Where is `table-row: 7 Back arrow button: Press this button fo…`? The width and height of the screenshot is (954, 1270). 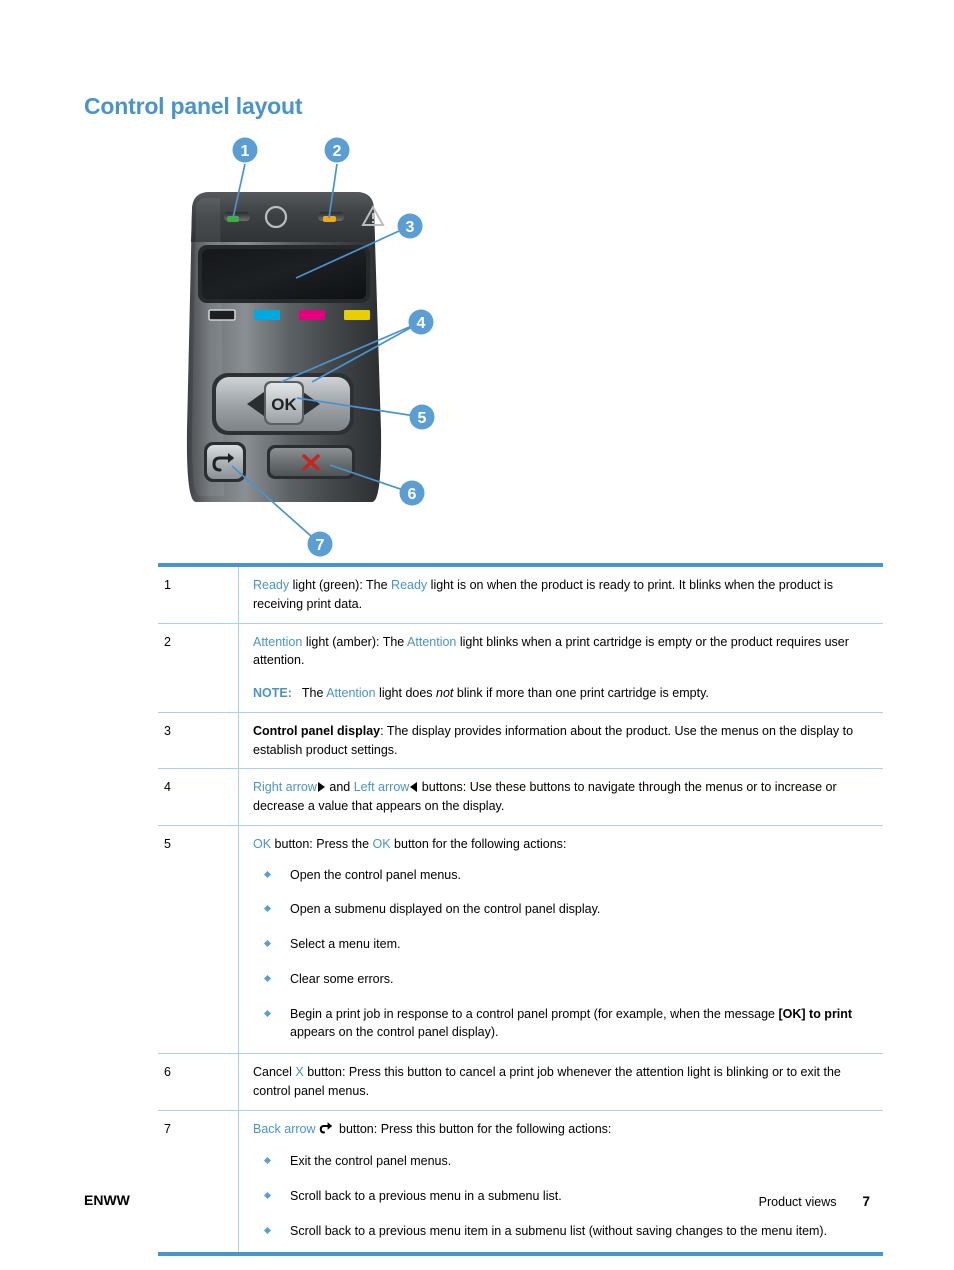
table-row: 7 Back arrow button: Press this button fo… is located at coordinates (520, 1182).